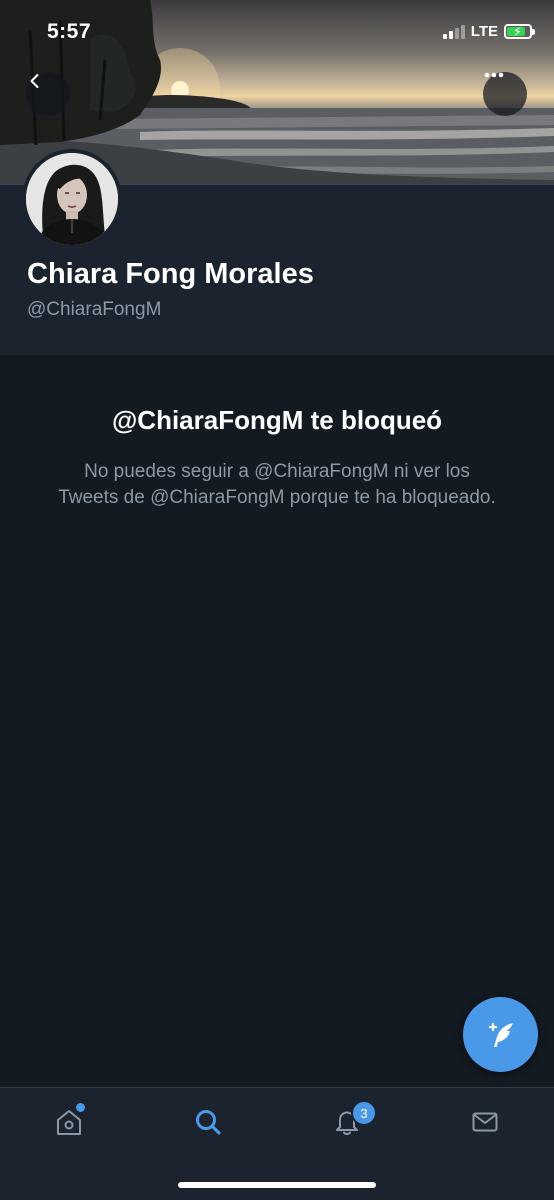 The width and height of the screenshot is (554, 1200). What do you see at coordinates (364, 1113) in the screenshot?
I see `notifications-count-badge: 3` at bounding box center [364, 1113].